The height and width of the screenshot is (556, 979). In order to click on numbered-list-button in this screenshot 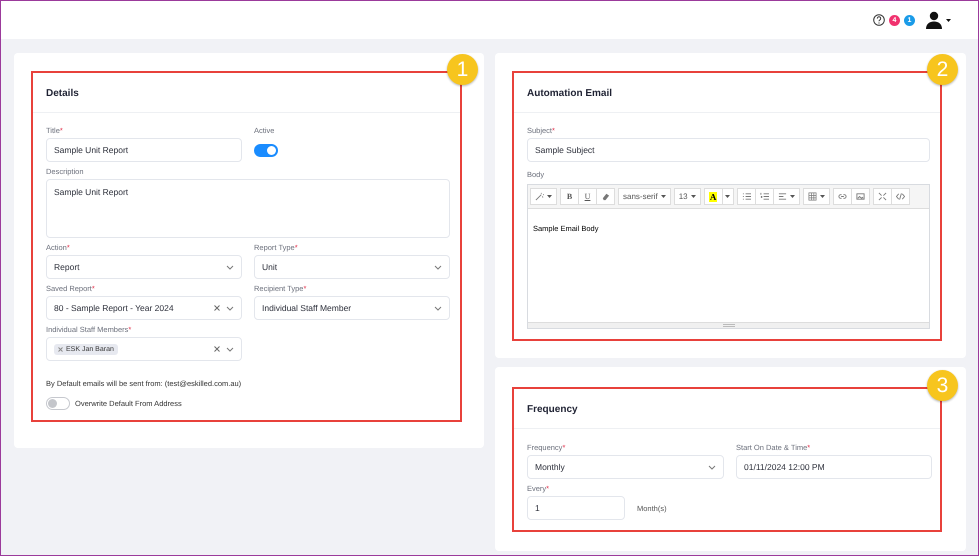, I will do `click(764, 196)`.